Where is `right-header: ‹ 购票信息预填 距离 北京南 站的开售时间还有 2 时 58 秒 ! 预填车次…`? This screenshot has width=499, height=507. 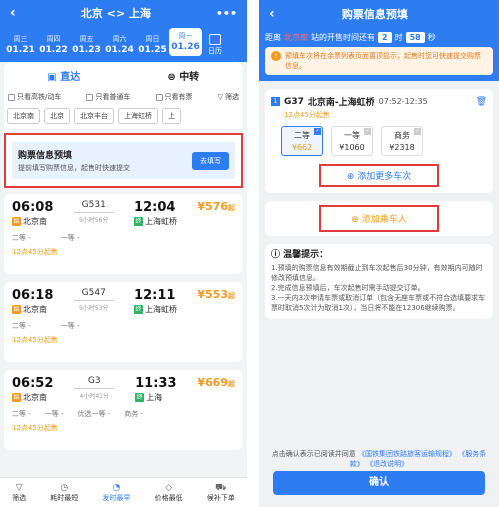 right-header: ‹ 购票信息预填 距离 北京南 站的开售时间还有 2 时 58 秒 ! 预填车次… is located at coordinates (379, 40).